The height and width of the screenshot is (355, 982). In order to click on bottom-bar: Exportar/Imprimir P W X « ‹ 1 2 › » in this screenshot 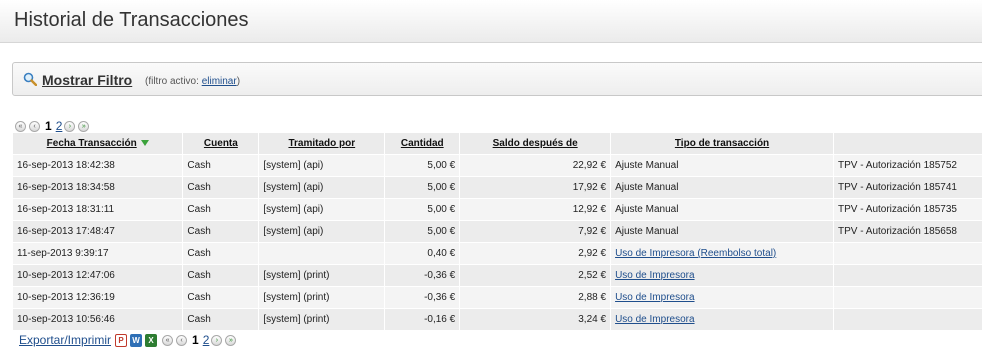, I will do `click(129, 340)`.